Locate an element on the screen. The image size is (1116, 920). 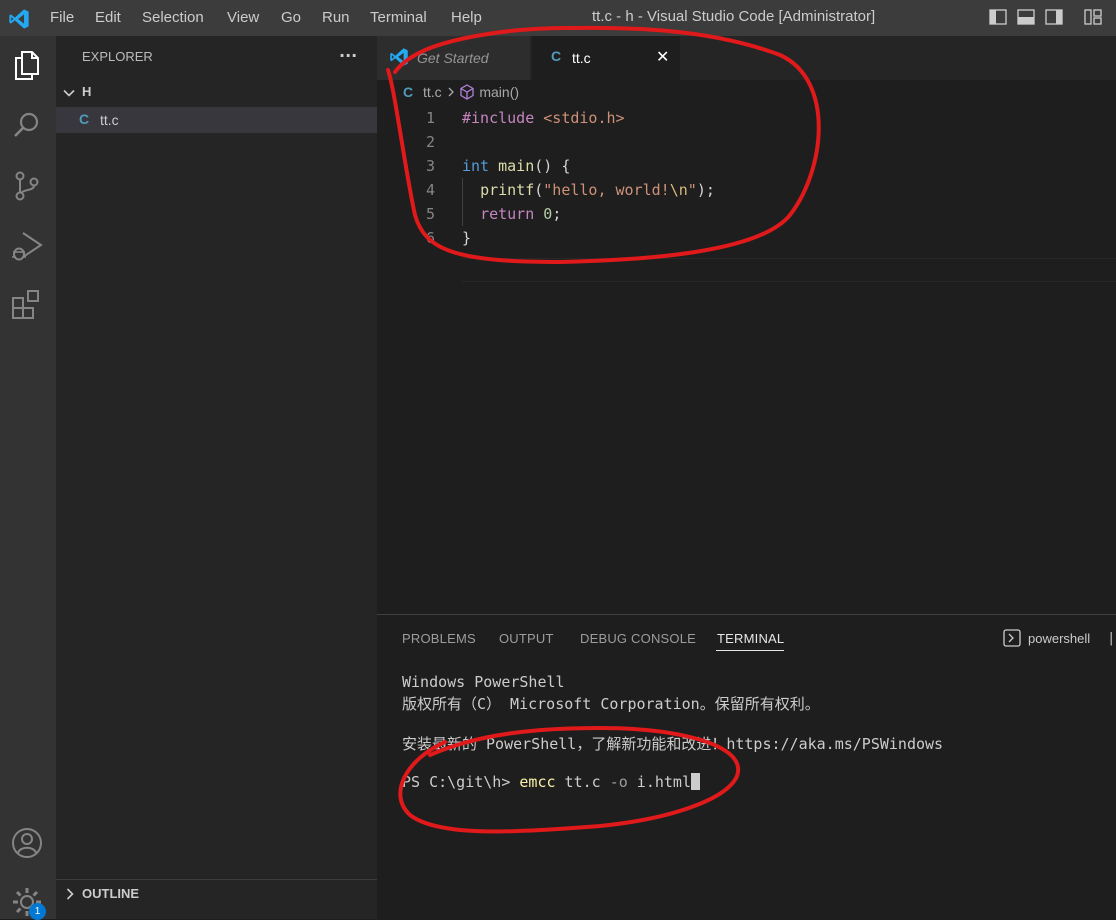
code-text: int main() { is located at coordinates (516, 166).